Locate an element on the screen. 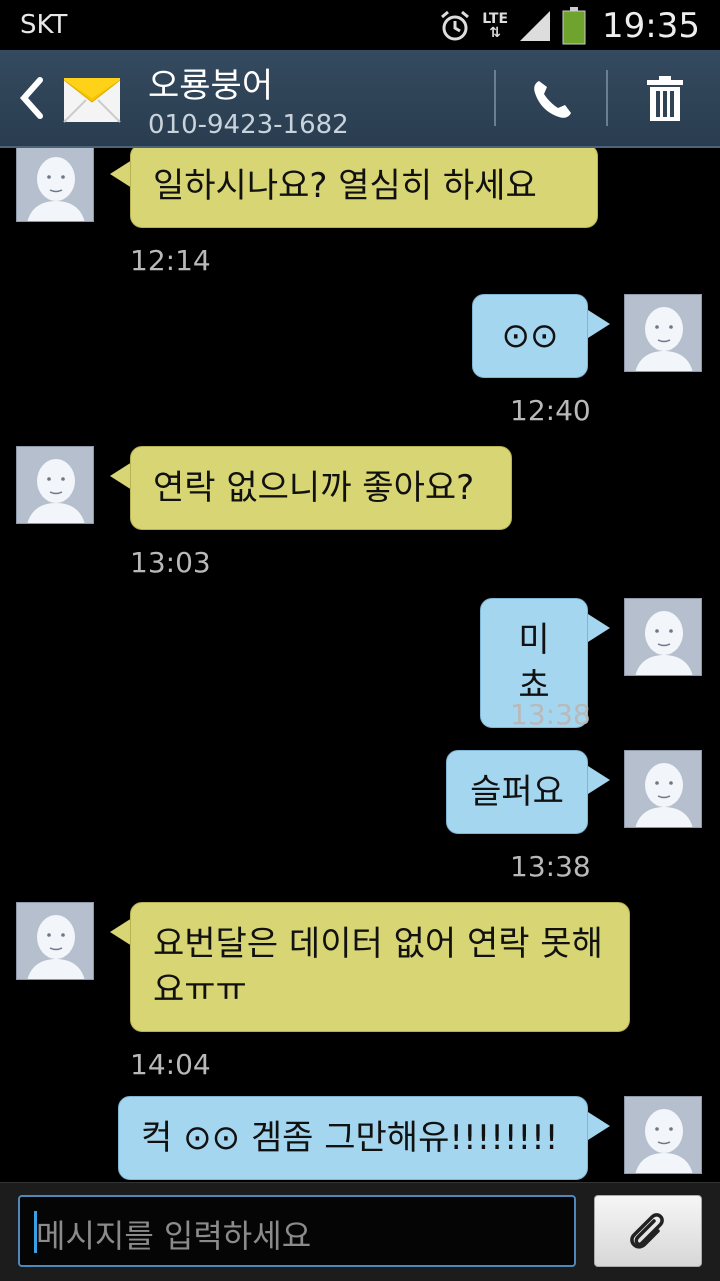 The height and width of the screenshot is (1281, 720). message-timestamp: 14:04 is located at coordinates (170, 1064).